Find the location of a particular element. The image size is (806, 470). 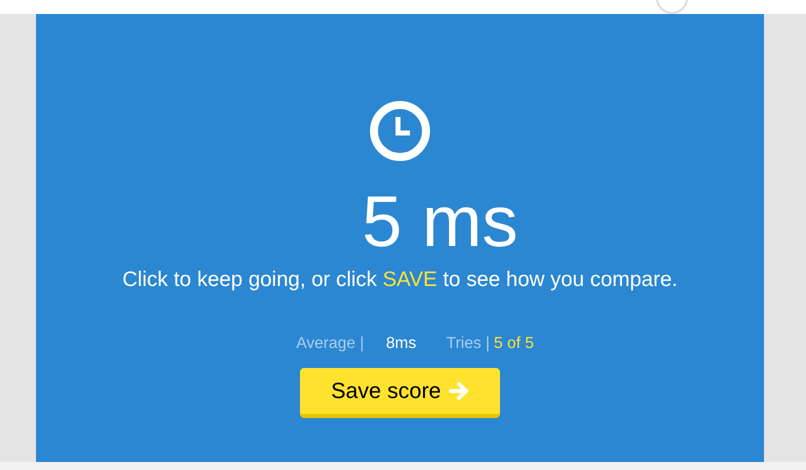

clock-icon is located at coordinates (400, 131).